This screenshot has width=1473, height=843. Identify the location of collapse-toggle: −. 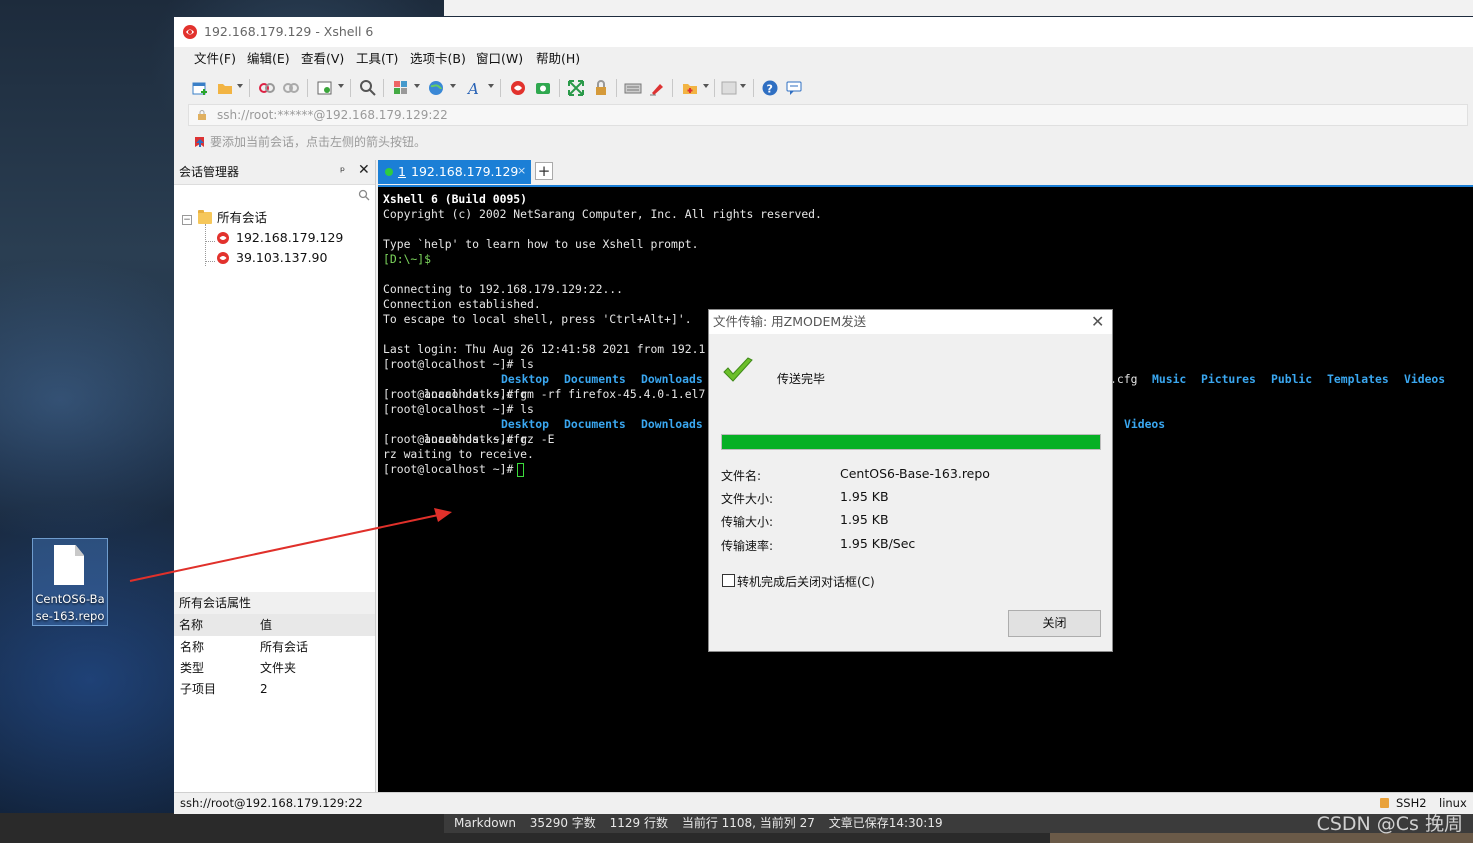
(187, 220).